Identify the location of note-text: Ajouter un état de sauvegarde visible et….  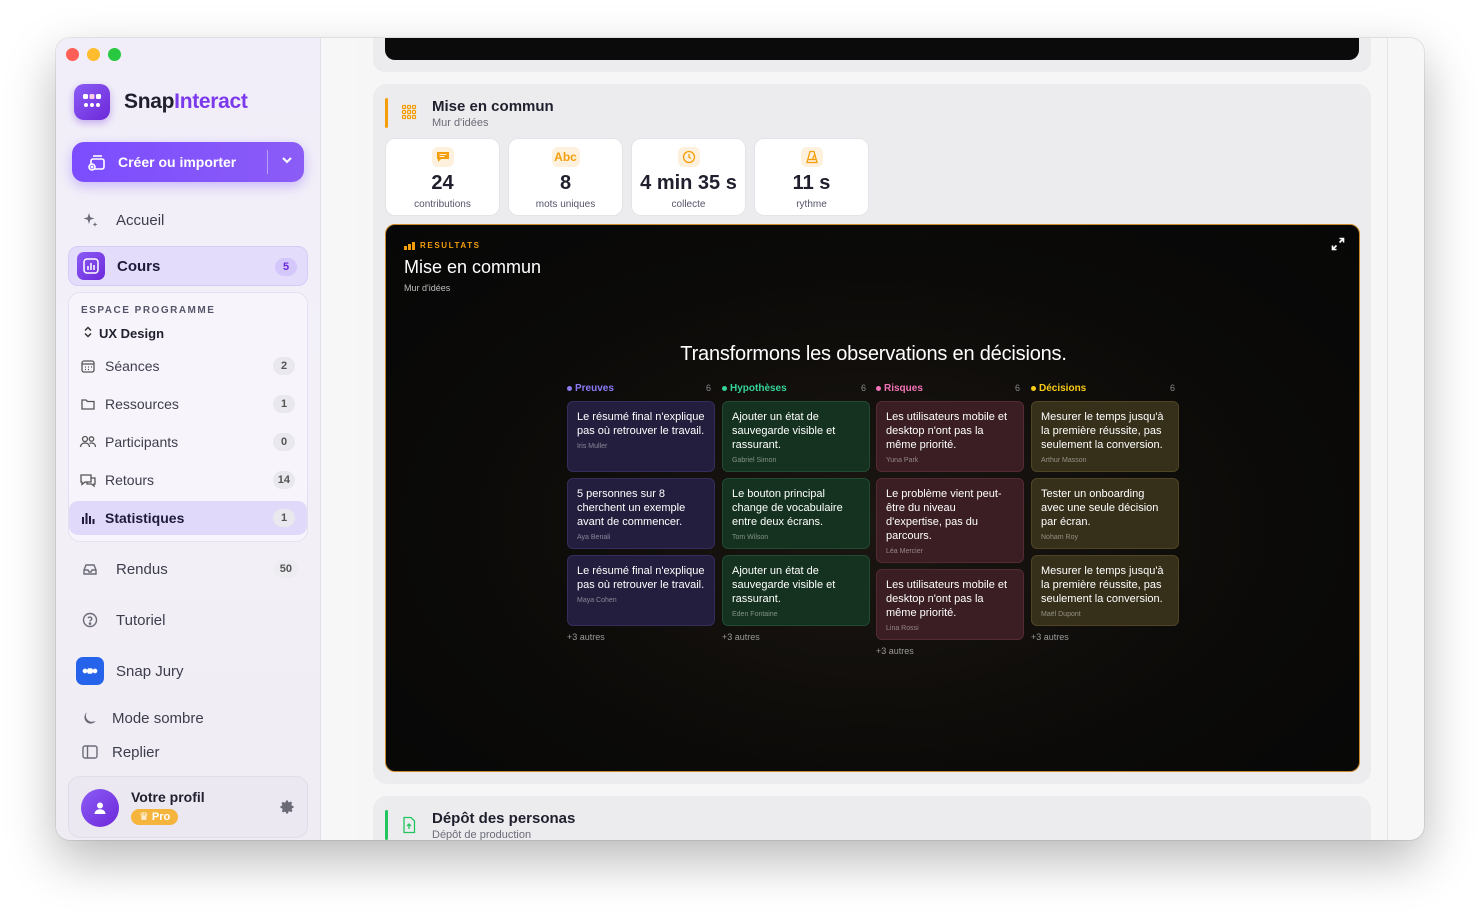
(784, 431).